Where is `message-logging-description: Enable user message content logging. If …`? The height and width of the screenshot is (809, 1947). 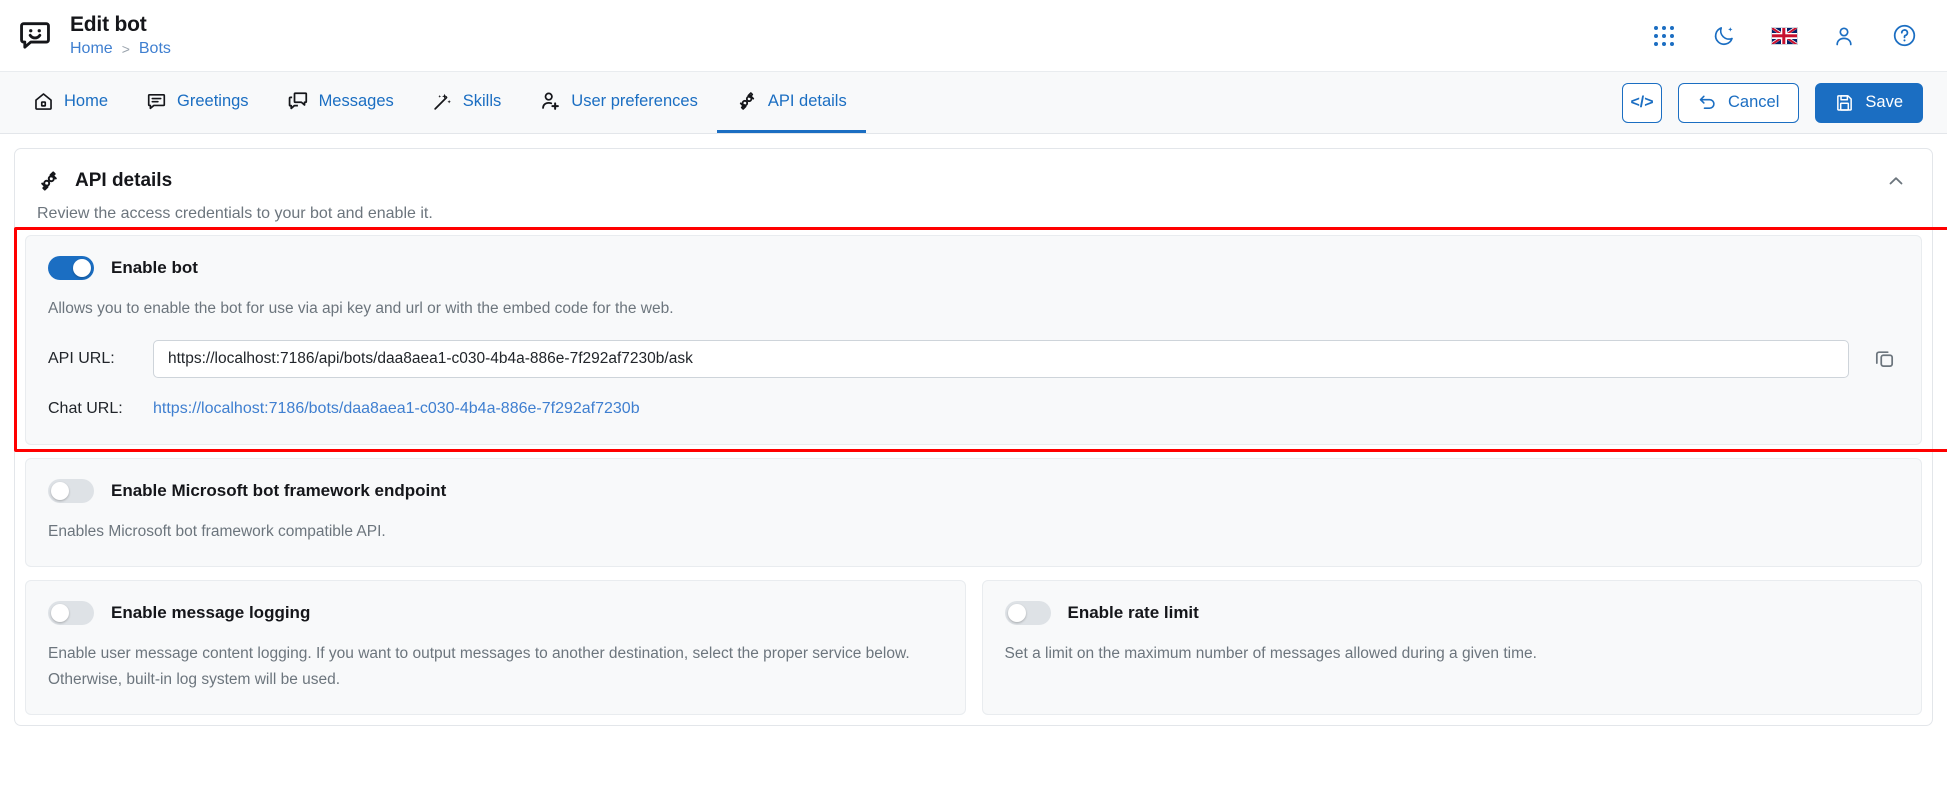
message-logging-description: Enable user message content logging. If … is located at coordinates (479, 666).